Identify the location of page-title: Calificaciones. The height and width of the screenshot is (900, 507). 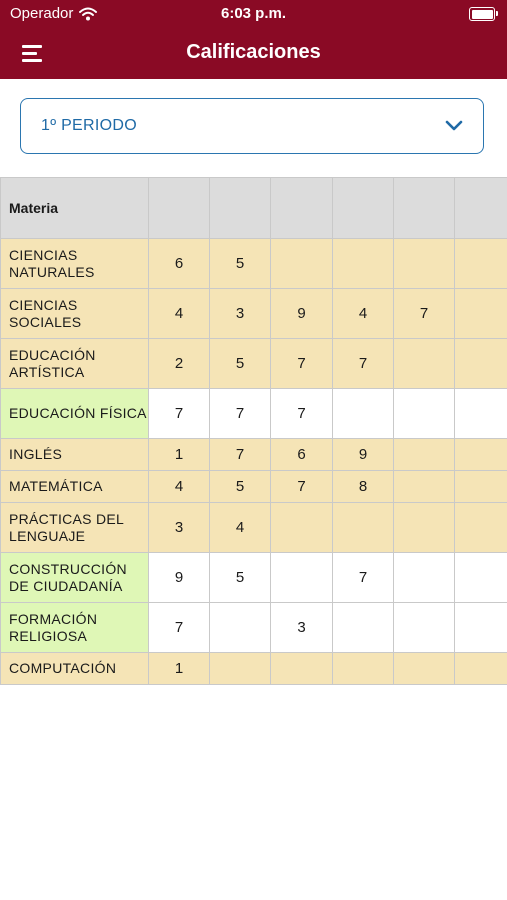
(253, 52).